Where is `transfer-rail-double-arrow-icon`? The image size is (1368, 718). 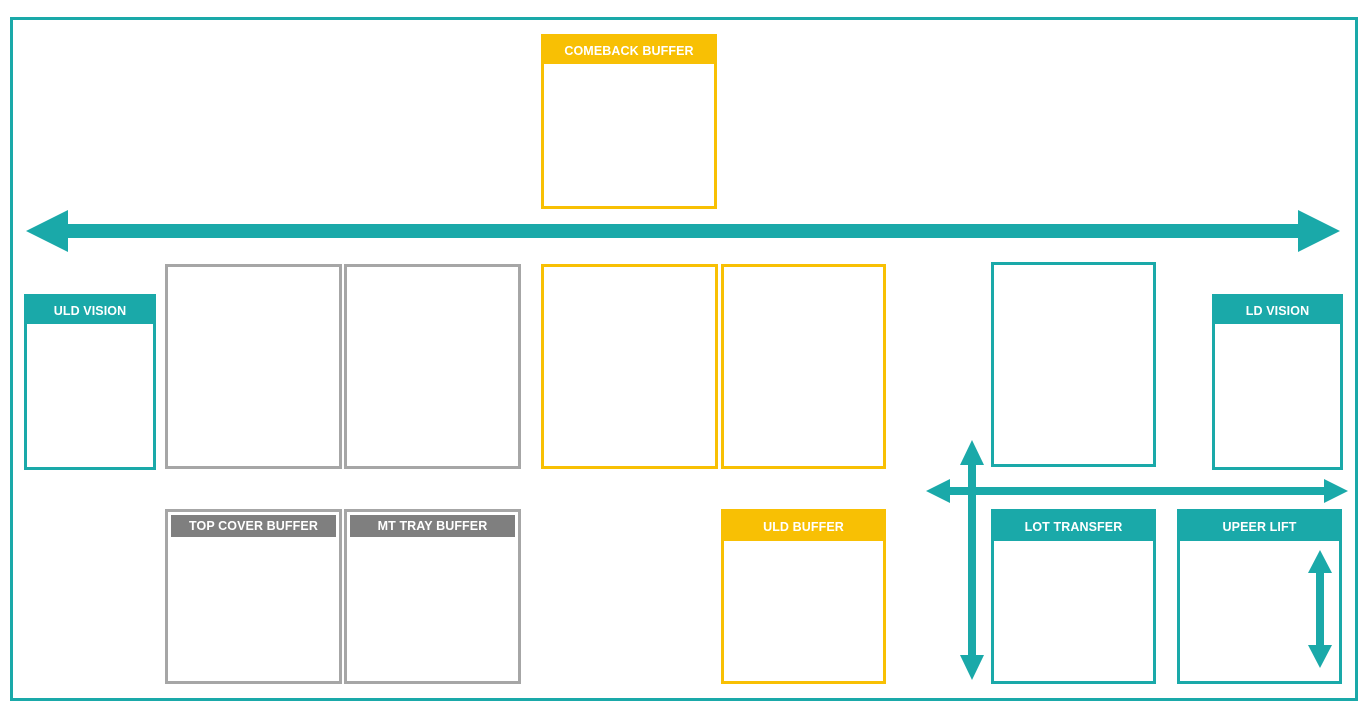
transfer-rail-double-arrow-icon is located at coordinates (1137, 491).